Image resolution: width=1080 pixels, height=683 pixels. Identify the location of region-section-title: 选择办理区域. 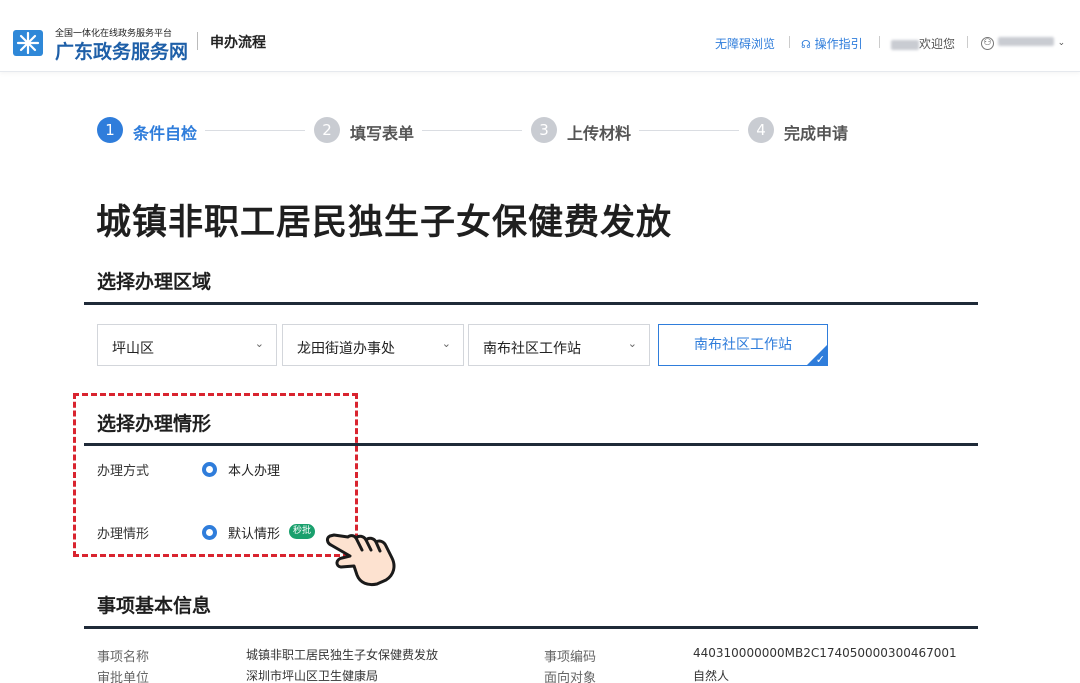
(154, 282).